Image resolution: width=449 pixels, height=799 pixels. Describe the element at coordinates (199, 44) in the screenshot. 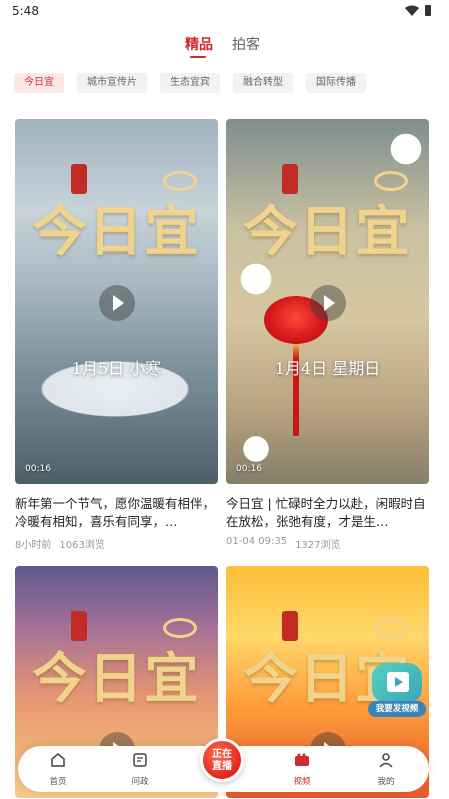

I see `tab-featured: 精品` at that location.